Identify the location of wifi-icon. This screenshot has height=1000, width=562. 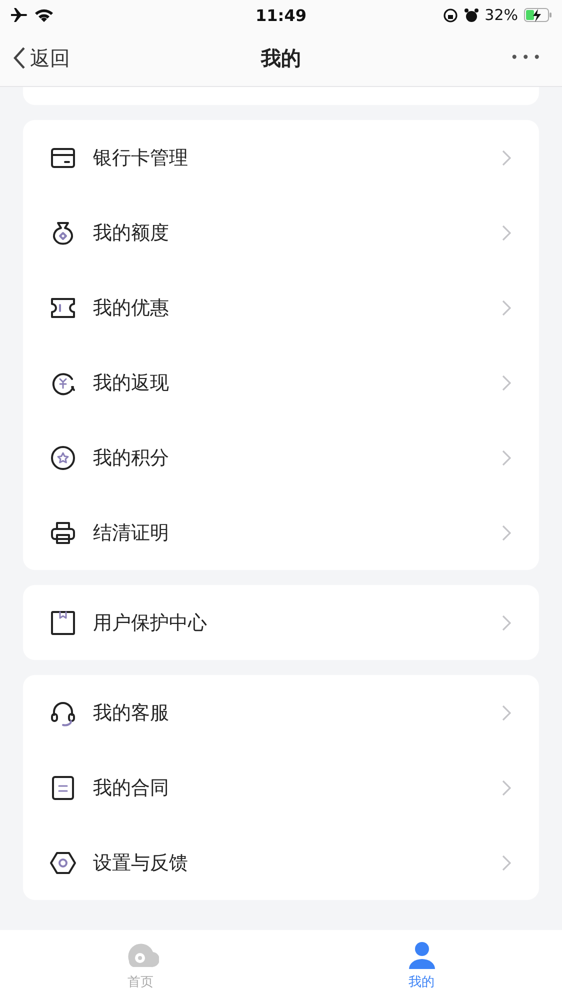
(44, 15).